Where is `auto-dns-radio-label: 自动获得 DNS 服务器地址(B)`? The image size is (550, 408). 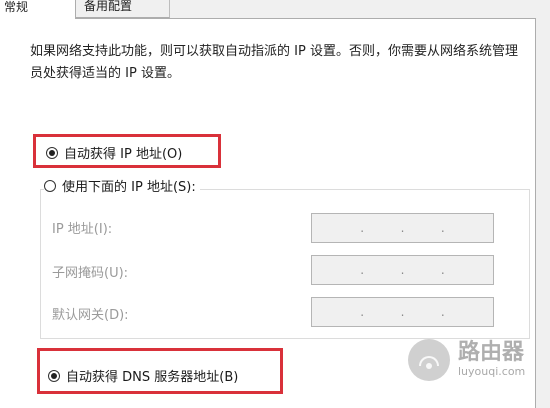
auto-dns-radio-label: 自动获得 DNS 服务器地址(B) is located at coordinates (152, 375).